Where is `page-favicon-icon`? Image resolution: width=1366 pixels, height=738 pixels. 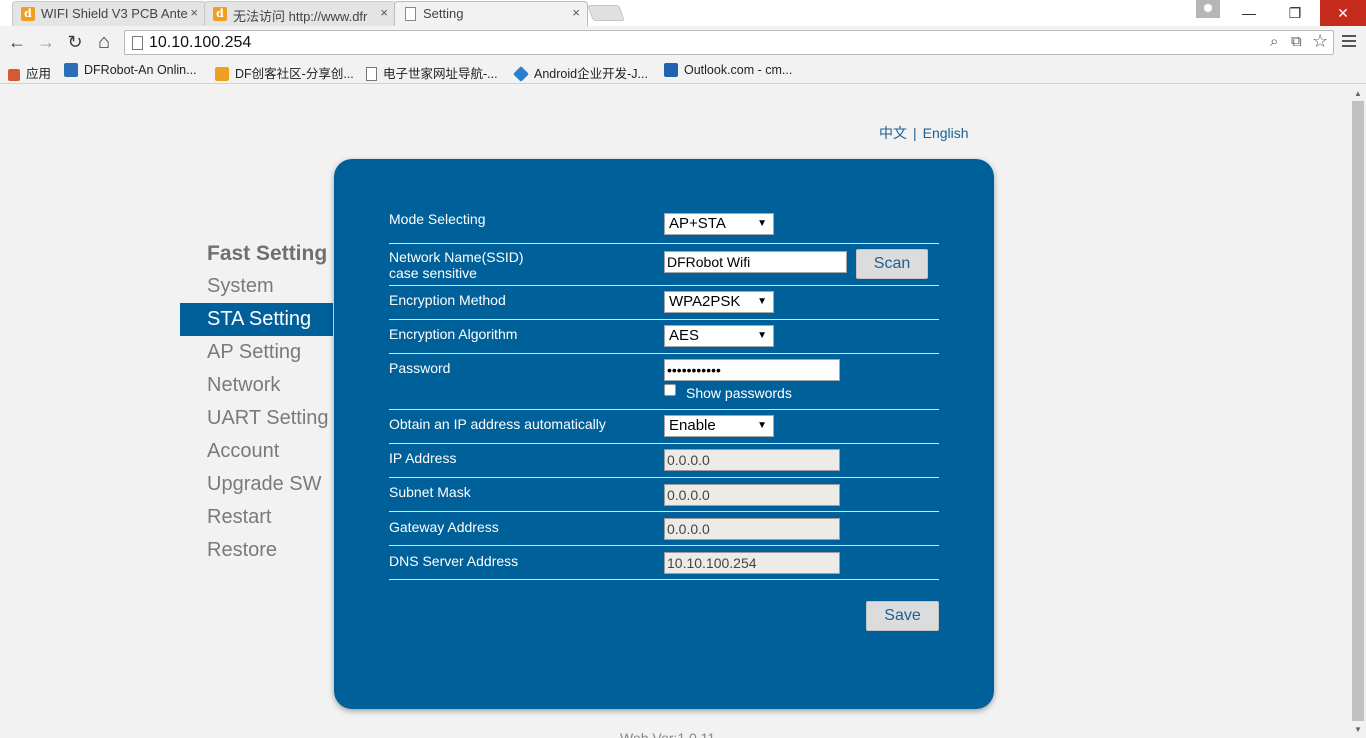
page-favicon-icon is located at coordinates (410, 14).